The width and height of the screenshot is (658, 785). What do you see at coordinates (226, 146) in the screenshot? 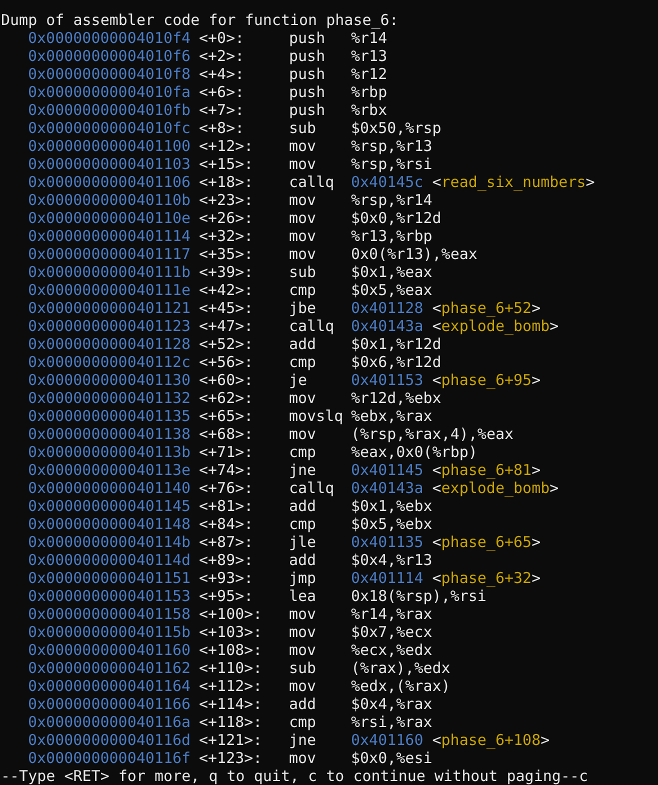
I see `offset-text: <+12>:` at bounding box center [226, 146].